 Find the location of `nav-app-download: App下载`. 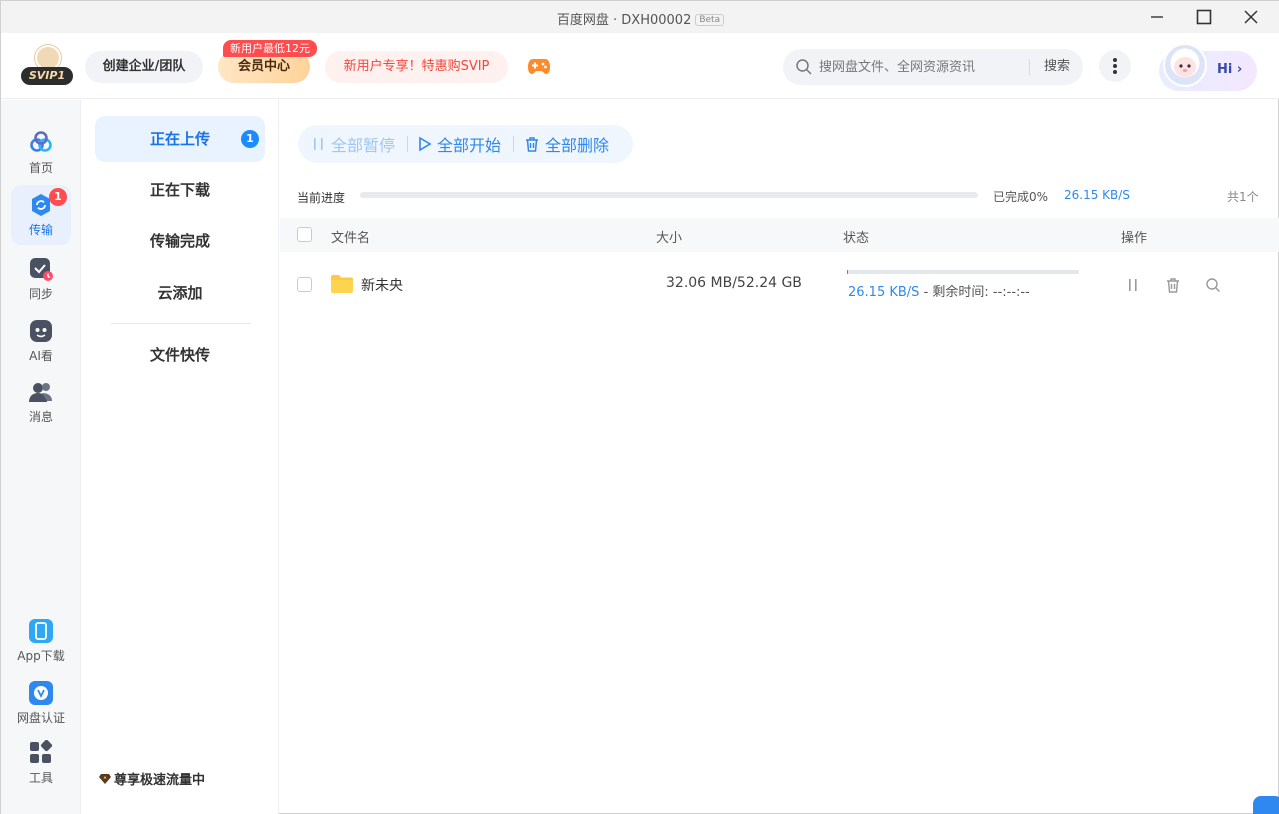

nav-app-download: App下载 is located at coordinates (41, 641).